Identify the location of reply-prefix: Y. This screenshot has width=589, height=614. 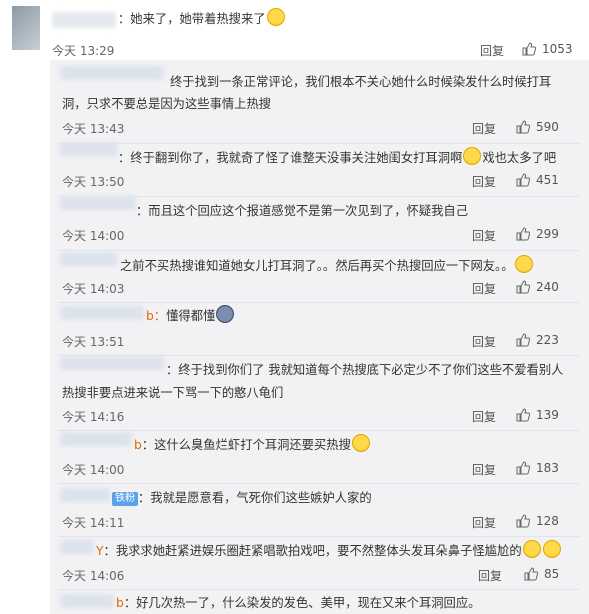
(100, 551).